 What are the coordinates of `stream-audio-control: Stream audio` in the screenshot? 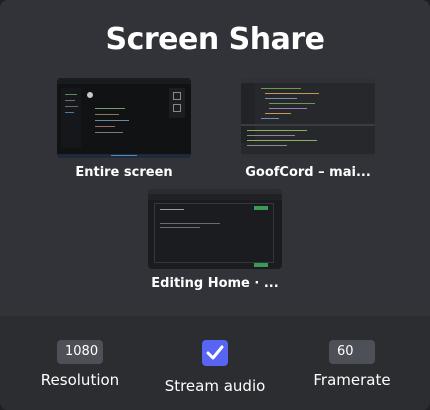 It's located at (215, 367).